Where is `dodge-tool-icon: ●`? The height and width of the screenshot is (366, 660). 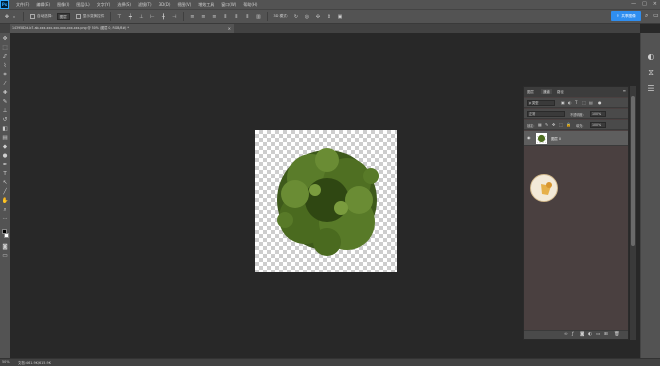
dodge-tool-icon: ● is located at coordinates (5, 156).